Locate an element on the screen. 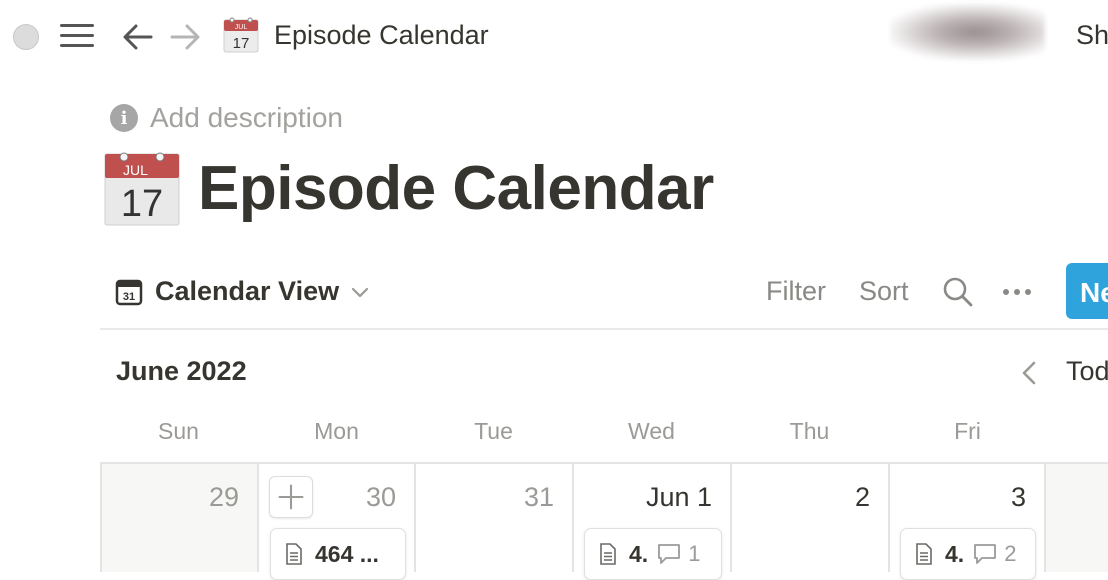 This screenshot has height=580, width=1108. hamburger-menu-icon is located at coordinates (77, 36).